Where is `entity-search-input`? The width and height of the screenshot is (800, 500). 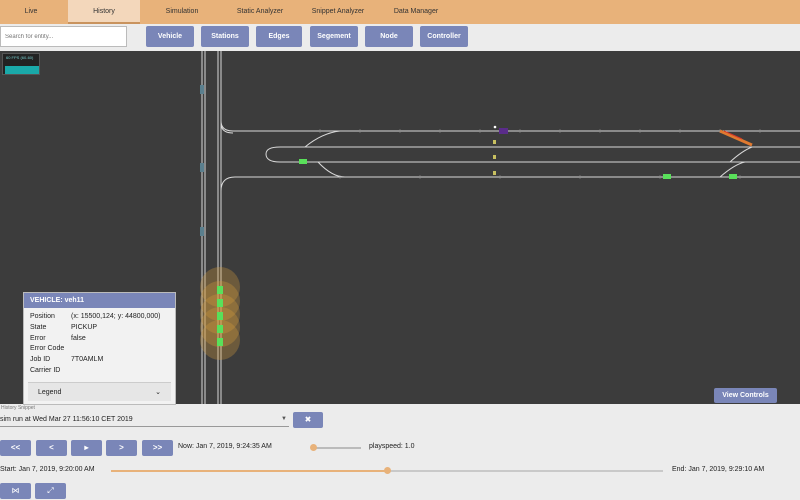 entity-search-input is located at coordinates (63, 36).